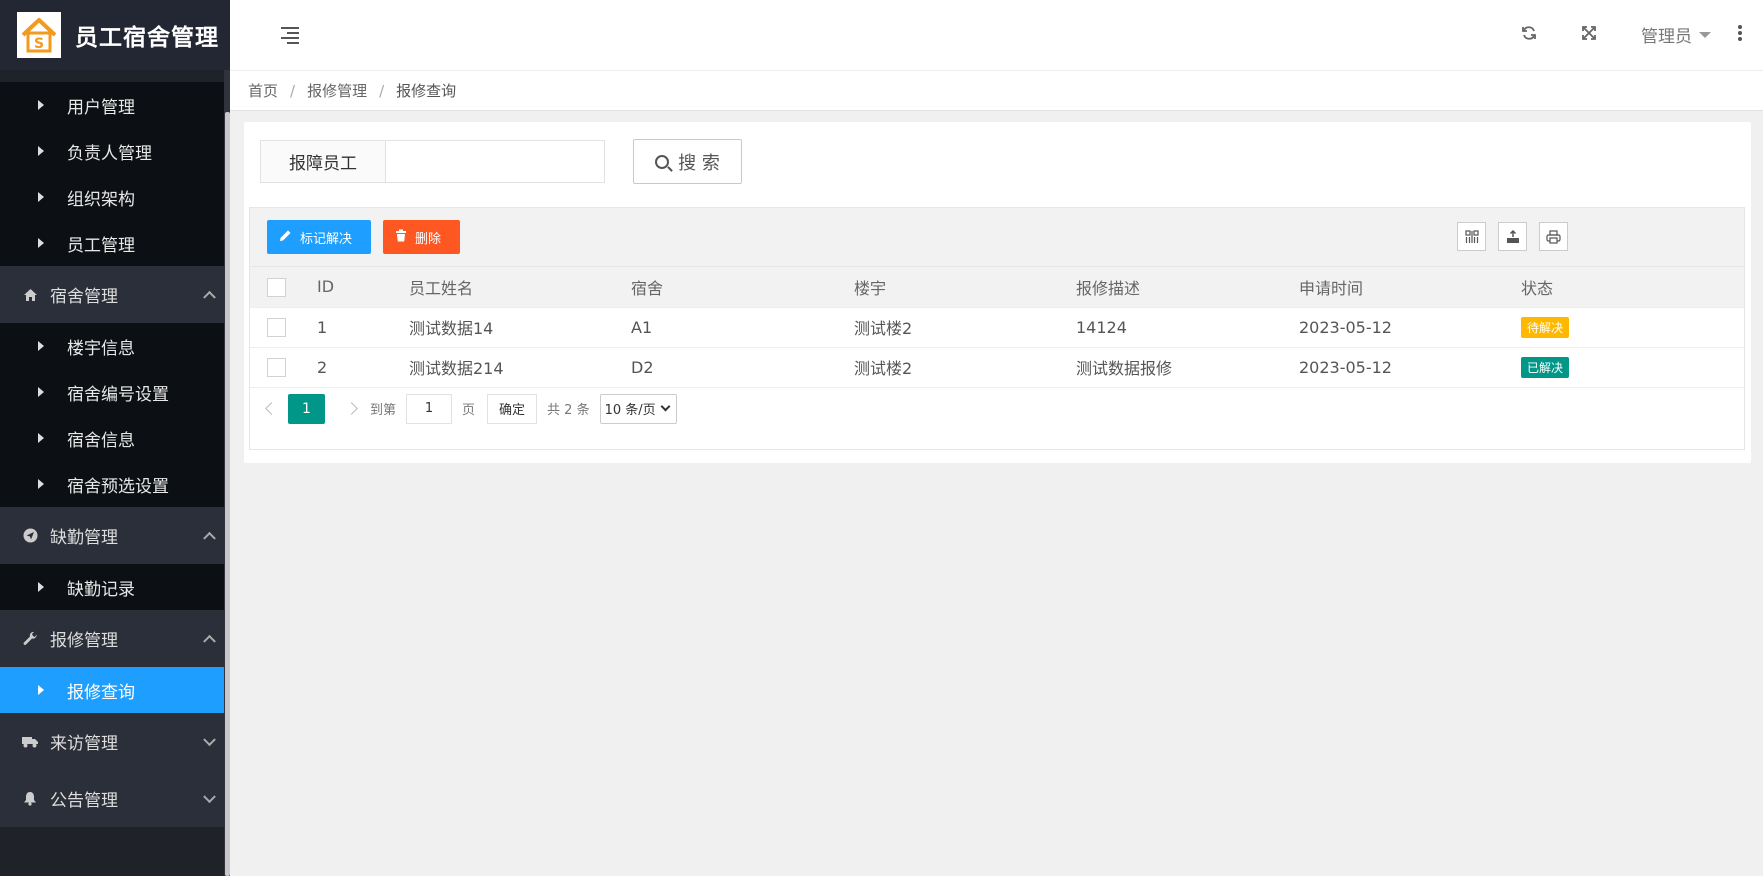 This screenshot has height=876, width=1763. What do you see at coordinates (39, 35) in the screenshot?
I see `app-logo: S` at bounding box center [39, 35].